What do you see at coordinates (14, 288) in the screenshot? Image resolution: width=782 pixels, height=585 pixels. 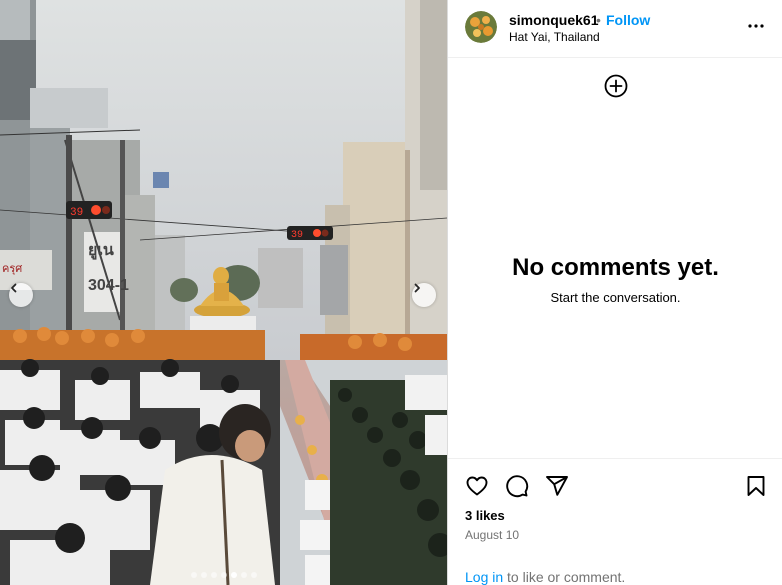 I see `chevron-left-icon` at bounding box center [14, 288].